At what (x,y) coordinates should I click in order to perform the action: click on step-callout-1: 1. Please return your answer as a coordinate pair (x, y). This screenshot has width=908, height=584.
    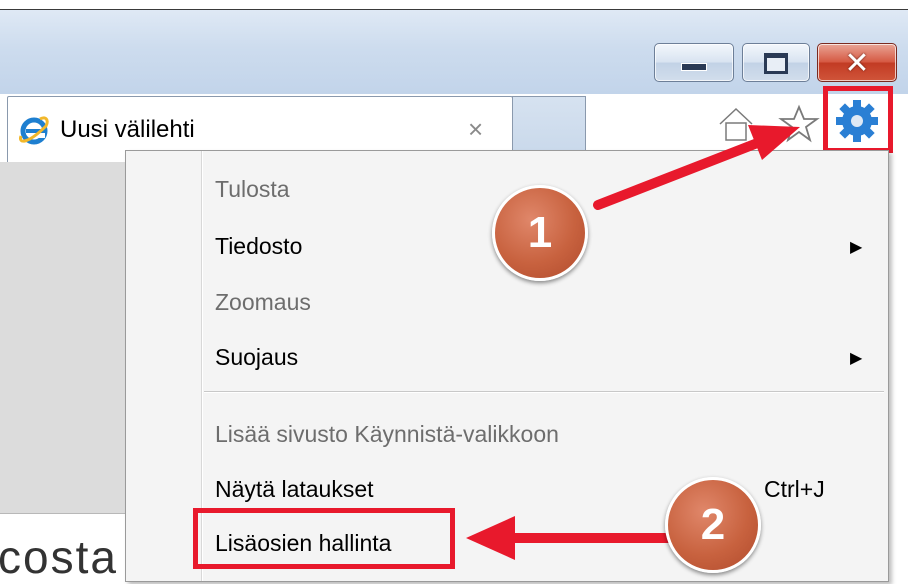
    Looking at the image, I should click on (540, 233).